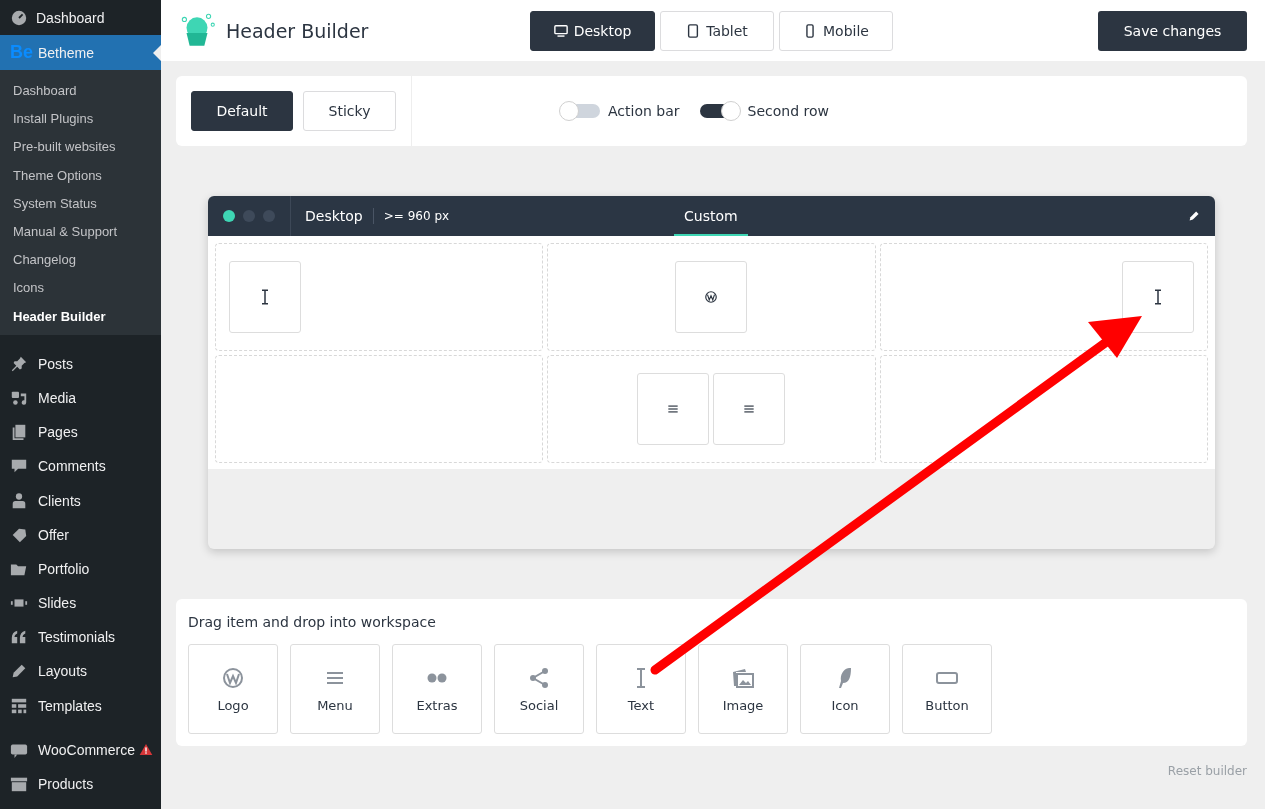 The image size is (1265, 809). What do you see at coordinates (693, 30) in the screenshot?
I see `tablet-icon` at bounding box center [693, 30].